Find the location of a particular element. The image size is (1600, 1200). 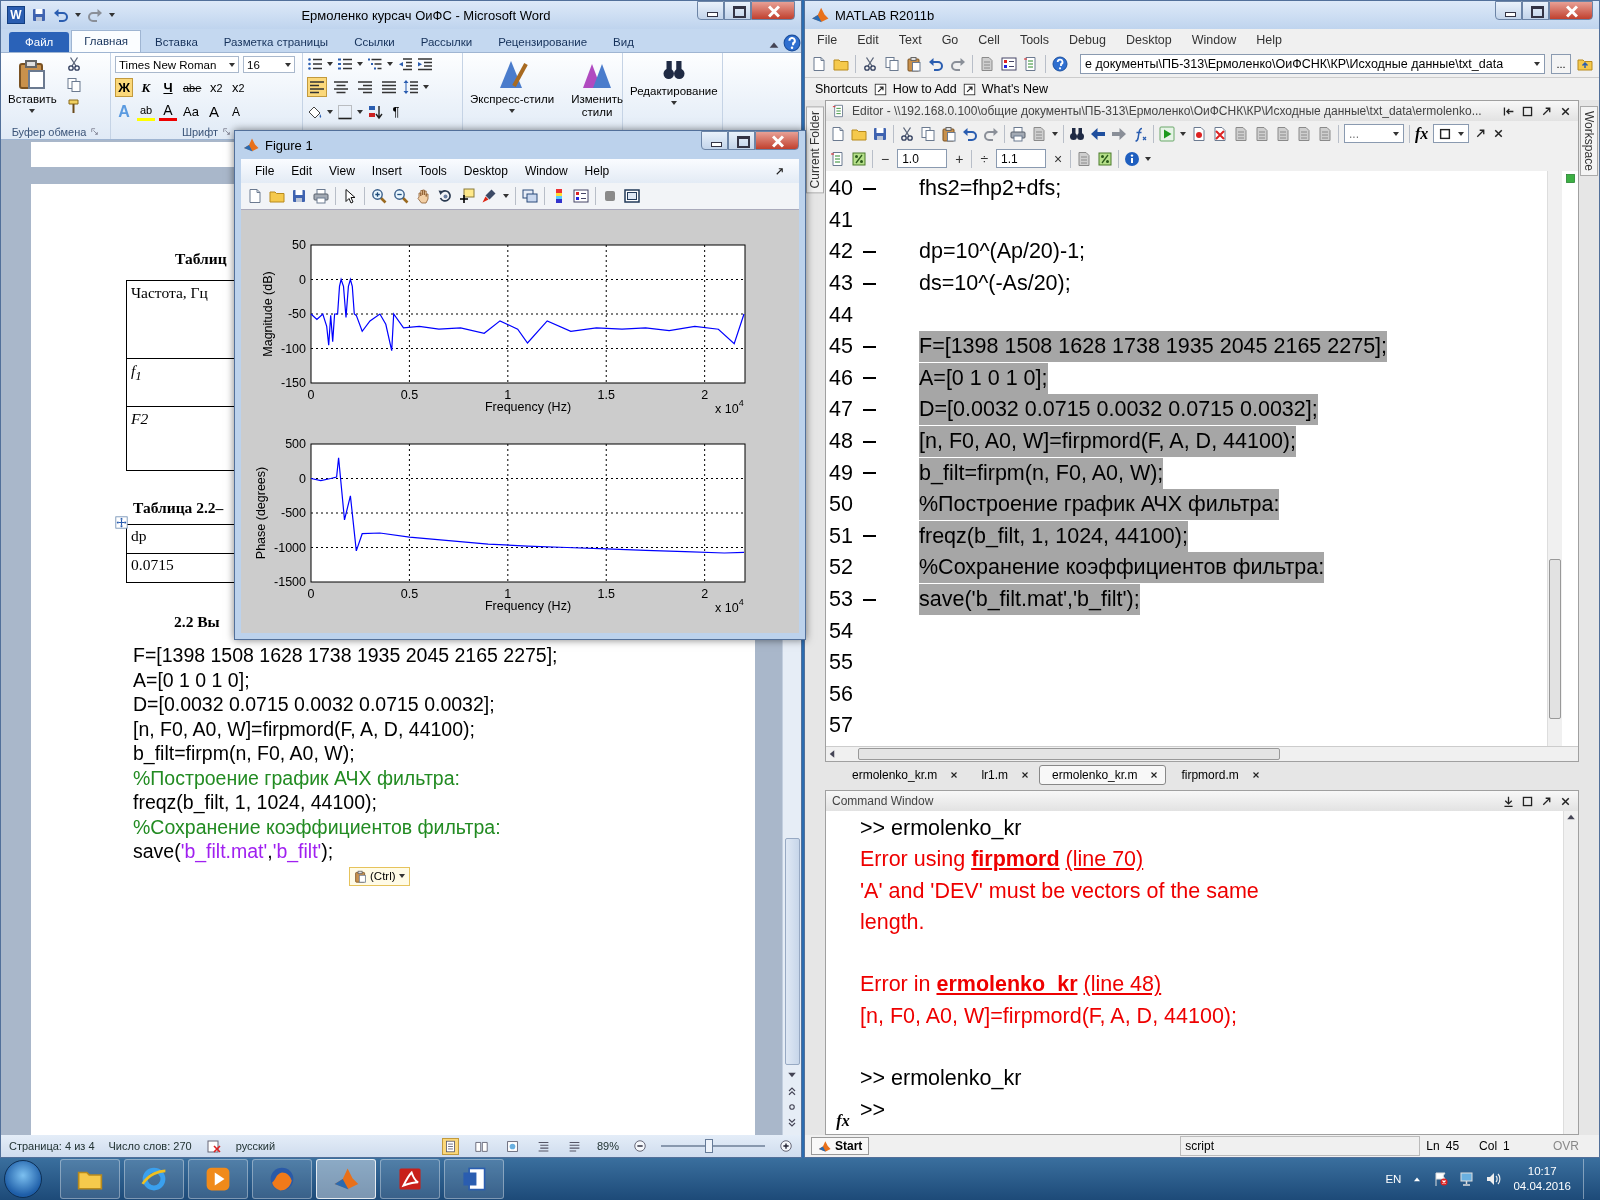

menu-item: Debug is located at coordinates (1087, 40).